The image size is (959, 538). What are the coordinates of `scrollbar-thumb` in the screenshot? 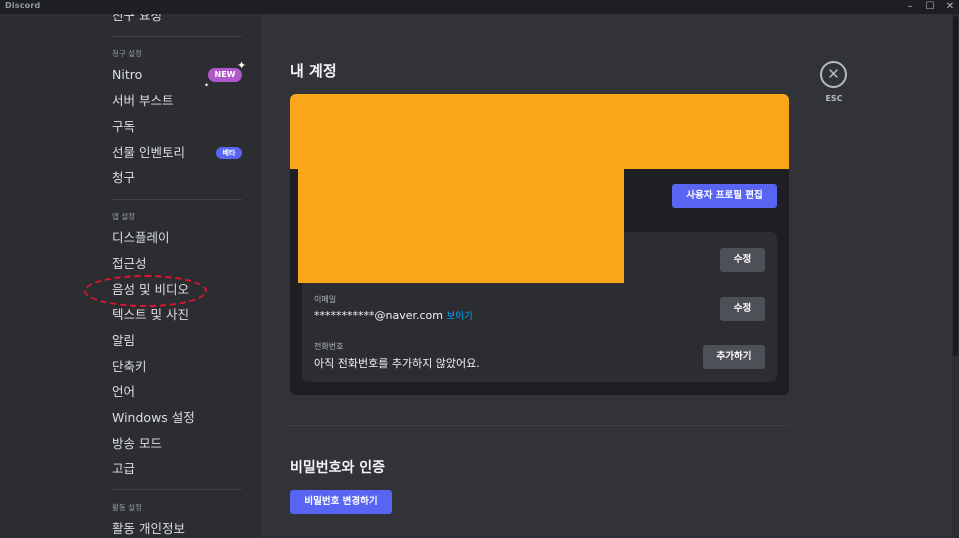 It's located at (955, 186).